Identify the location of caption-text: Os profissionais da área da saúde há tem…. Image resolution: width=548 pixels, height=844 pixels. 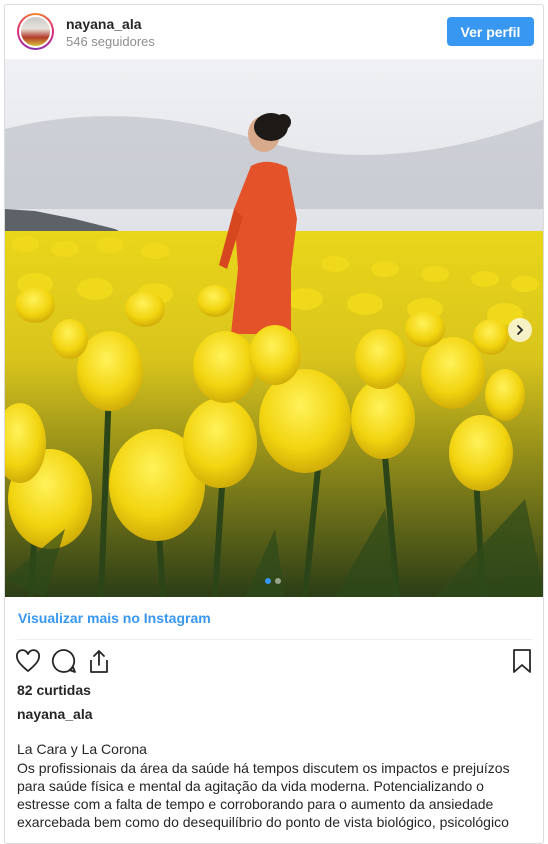
(278, 795).